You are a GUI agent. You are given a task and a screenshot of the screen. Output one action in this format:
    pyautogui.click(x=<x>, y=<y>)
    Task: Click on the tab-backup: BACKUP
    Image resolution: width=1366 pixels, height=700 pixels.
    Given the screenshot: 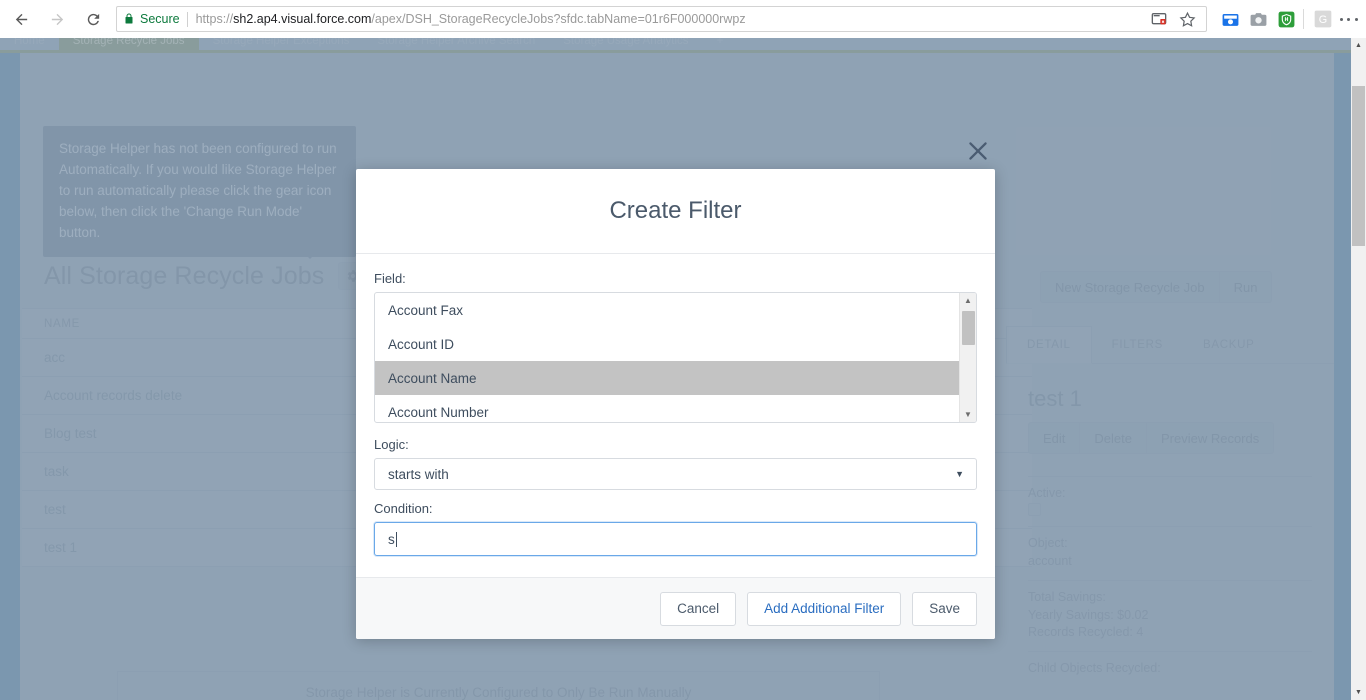 What is the action you would take?
    pyautogui.click(x=1229, y=344)
    